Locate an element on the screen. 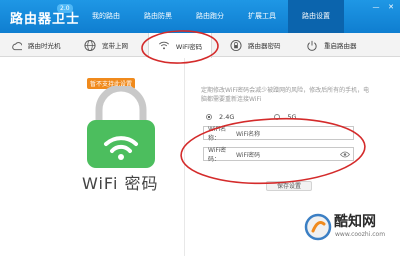  nav-tab-anti-hack: 路由防黑 is located at coordinates (158, 16).